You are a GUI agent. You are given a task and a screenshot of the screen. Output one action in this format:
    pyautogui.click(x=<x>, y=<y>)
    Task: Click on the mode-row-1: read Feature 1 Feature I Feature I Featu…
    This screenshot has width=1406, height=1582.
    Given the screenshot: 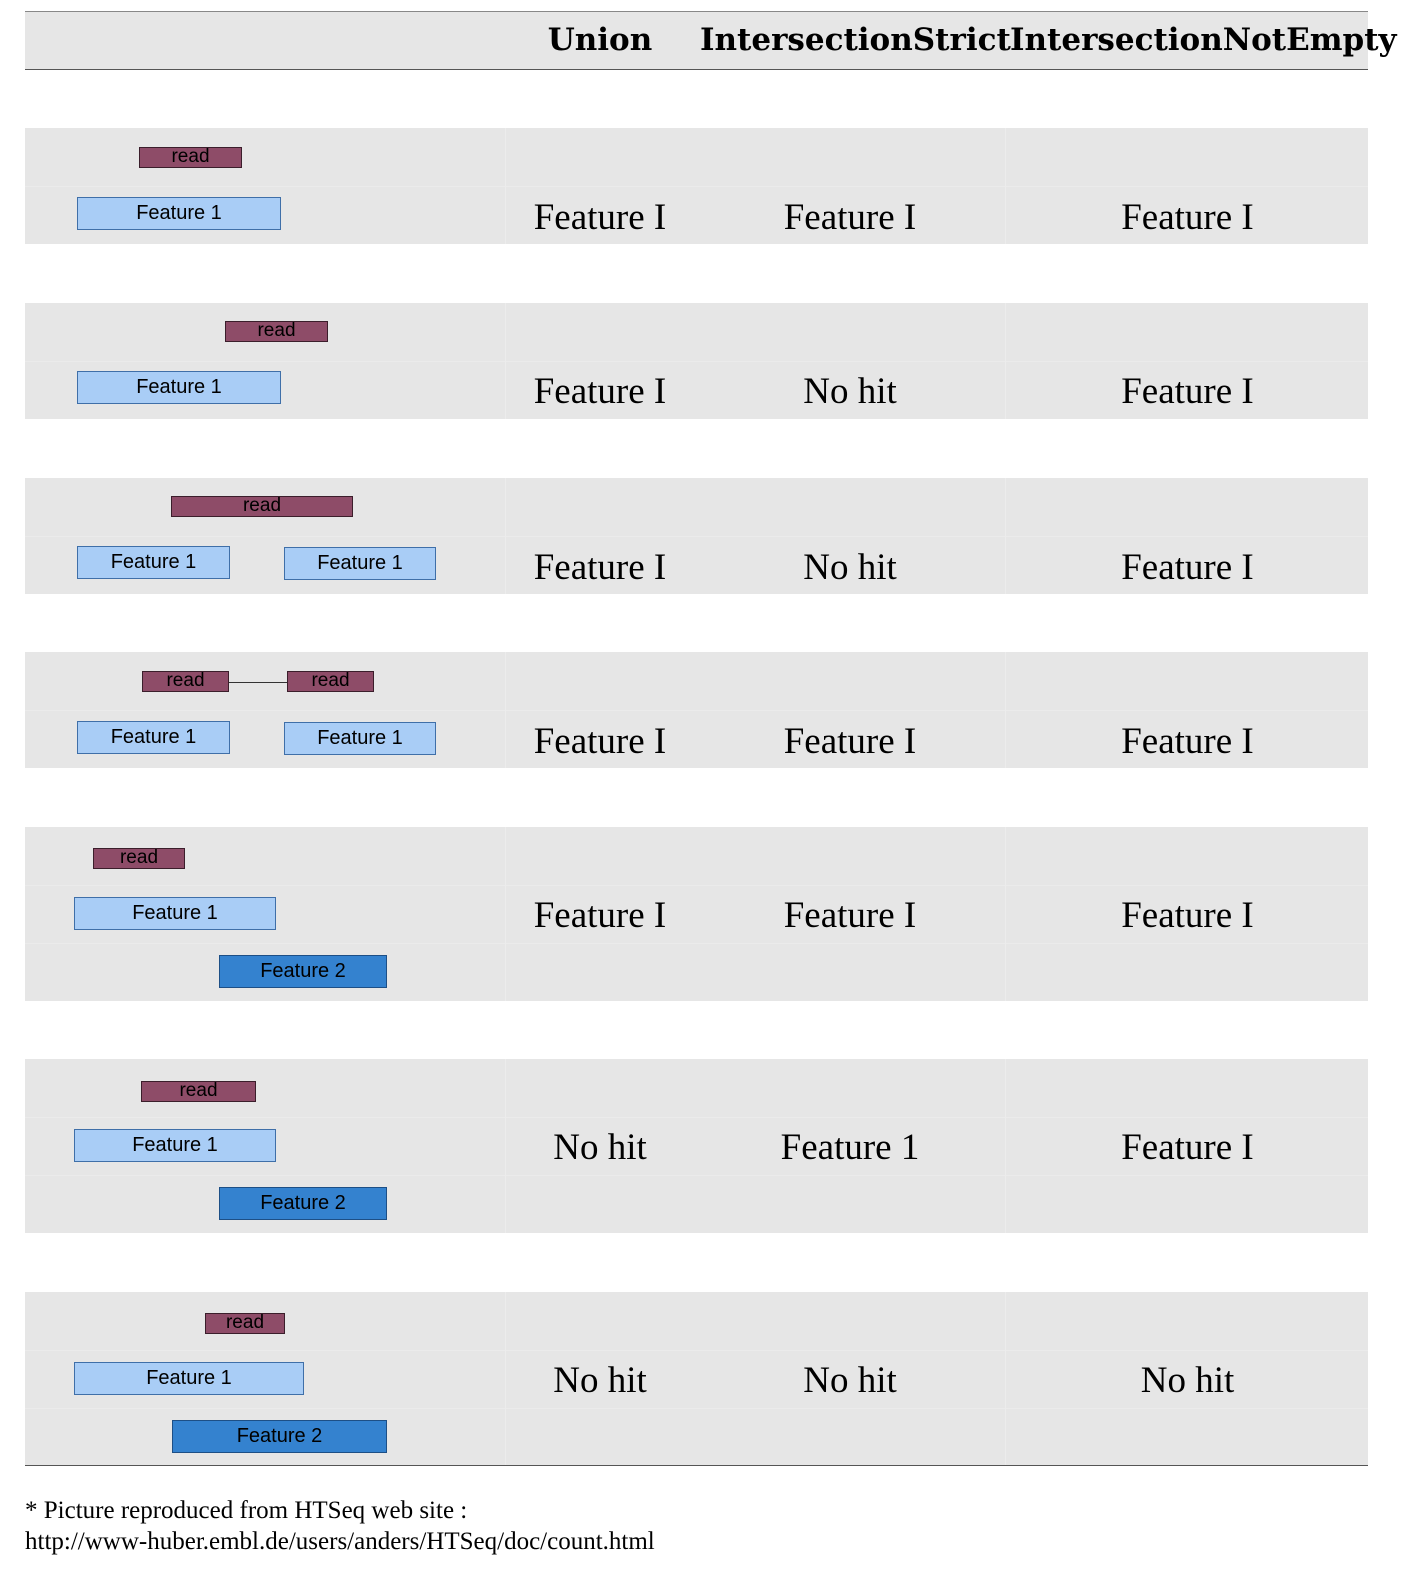 What is the action you would take?
    pyautogui.click(x=696, y=186)
    